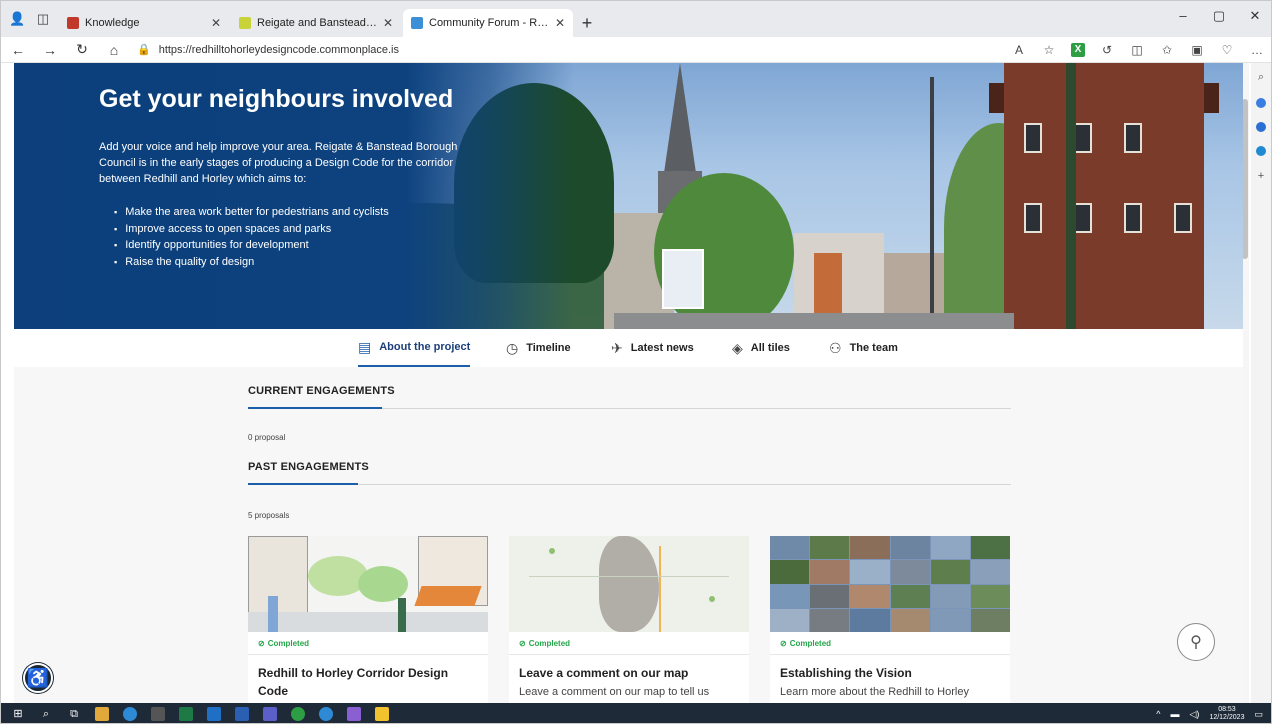  I want to click on task-view-icon: ⧉, so click(74, 714).